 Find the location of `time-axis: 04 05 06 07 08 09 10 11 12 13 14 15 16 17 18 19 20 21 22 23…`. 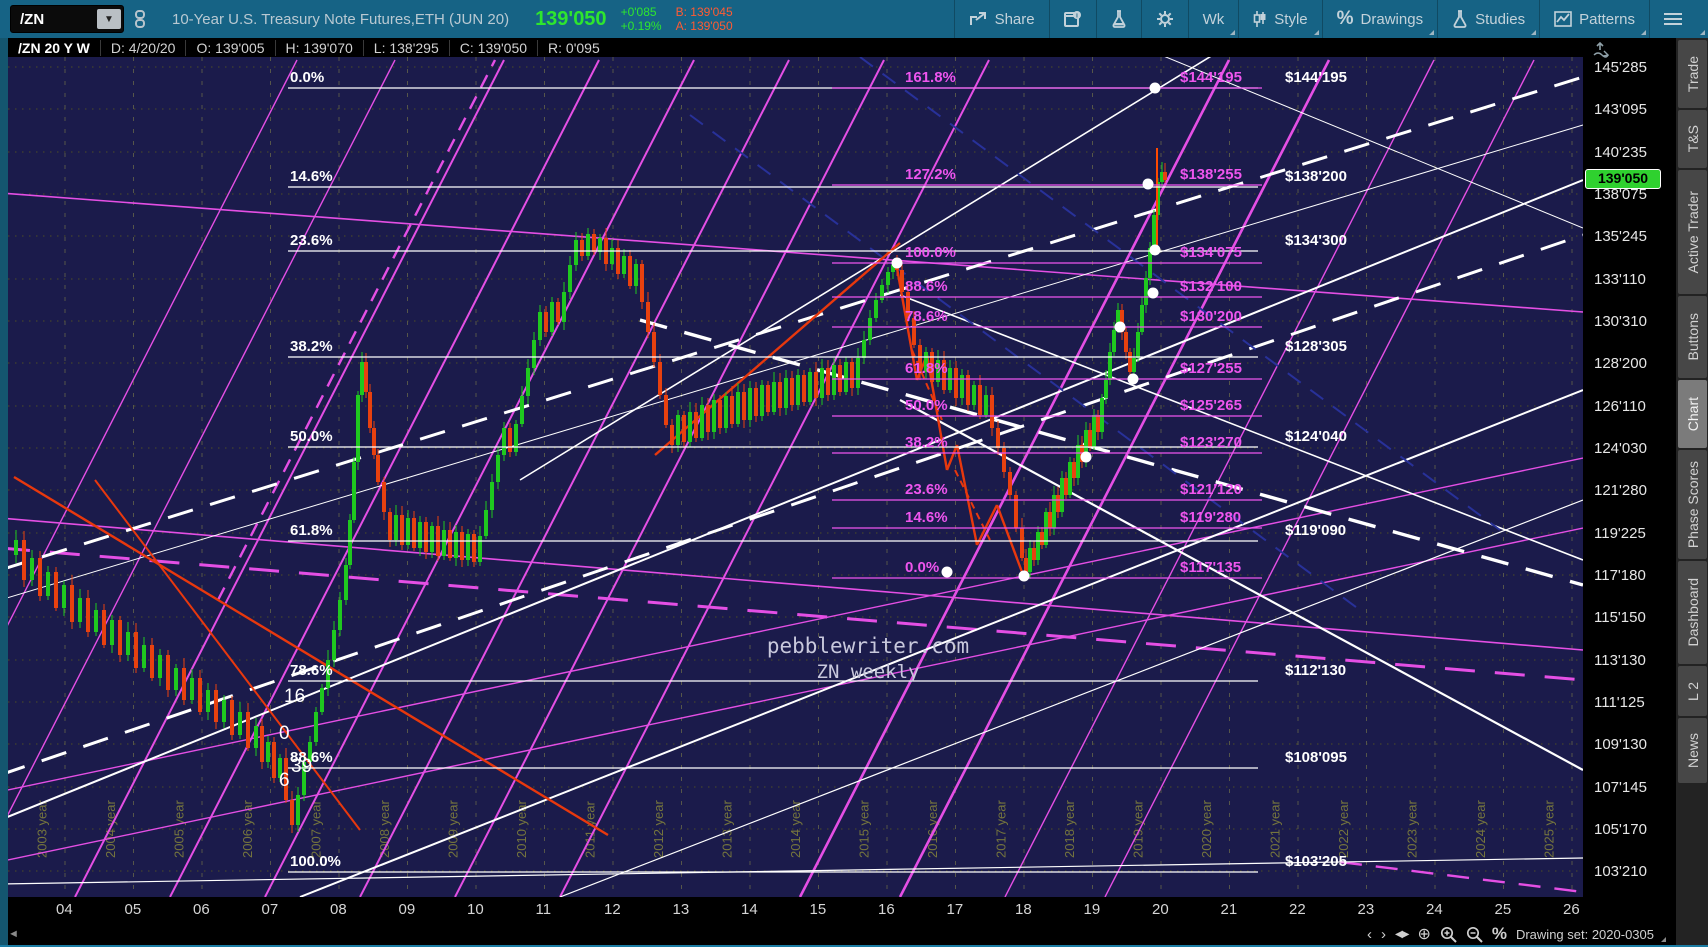

time-axis: 04 05 06 07 08 09 10 11 12 13 14 15 16 17 18 19 20 21 22 23… is located at coordinates (838, 910).